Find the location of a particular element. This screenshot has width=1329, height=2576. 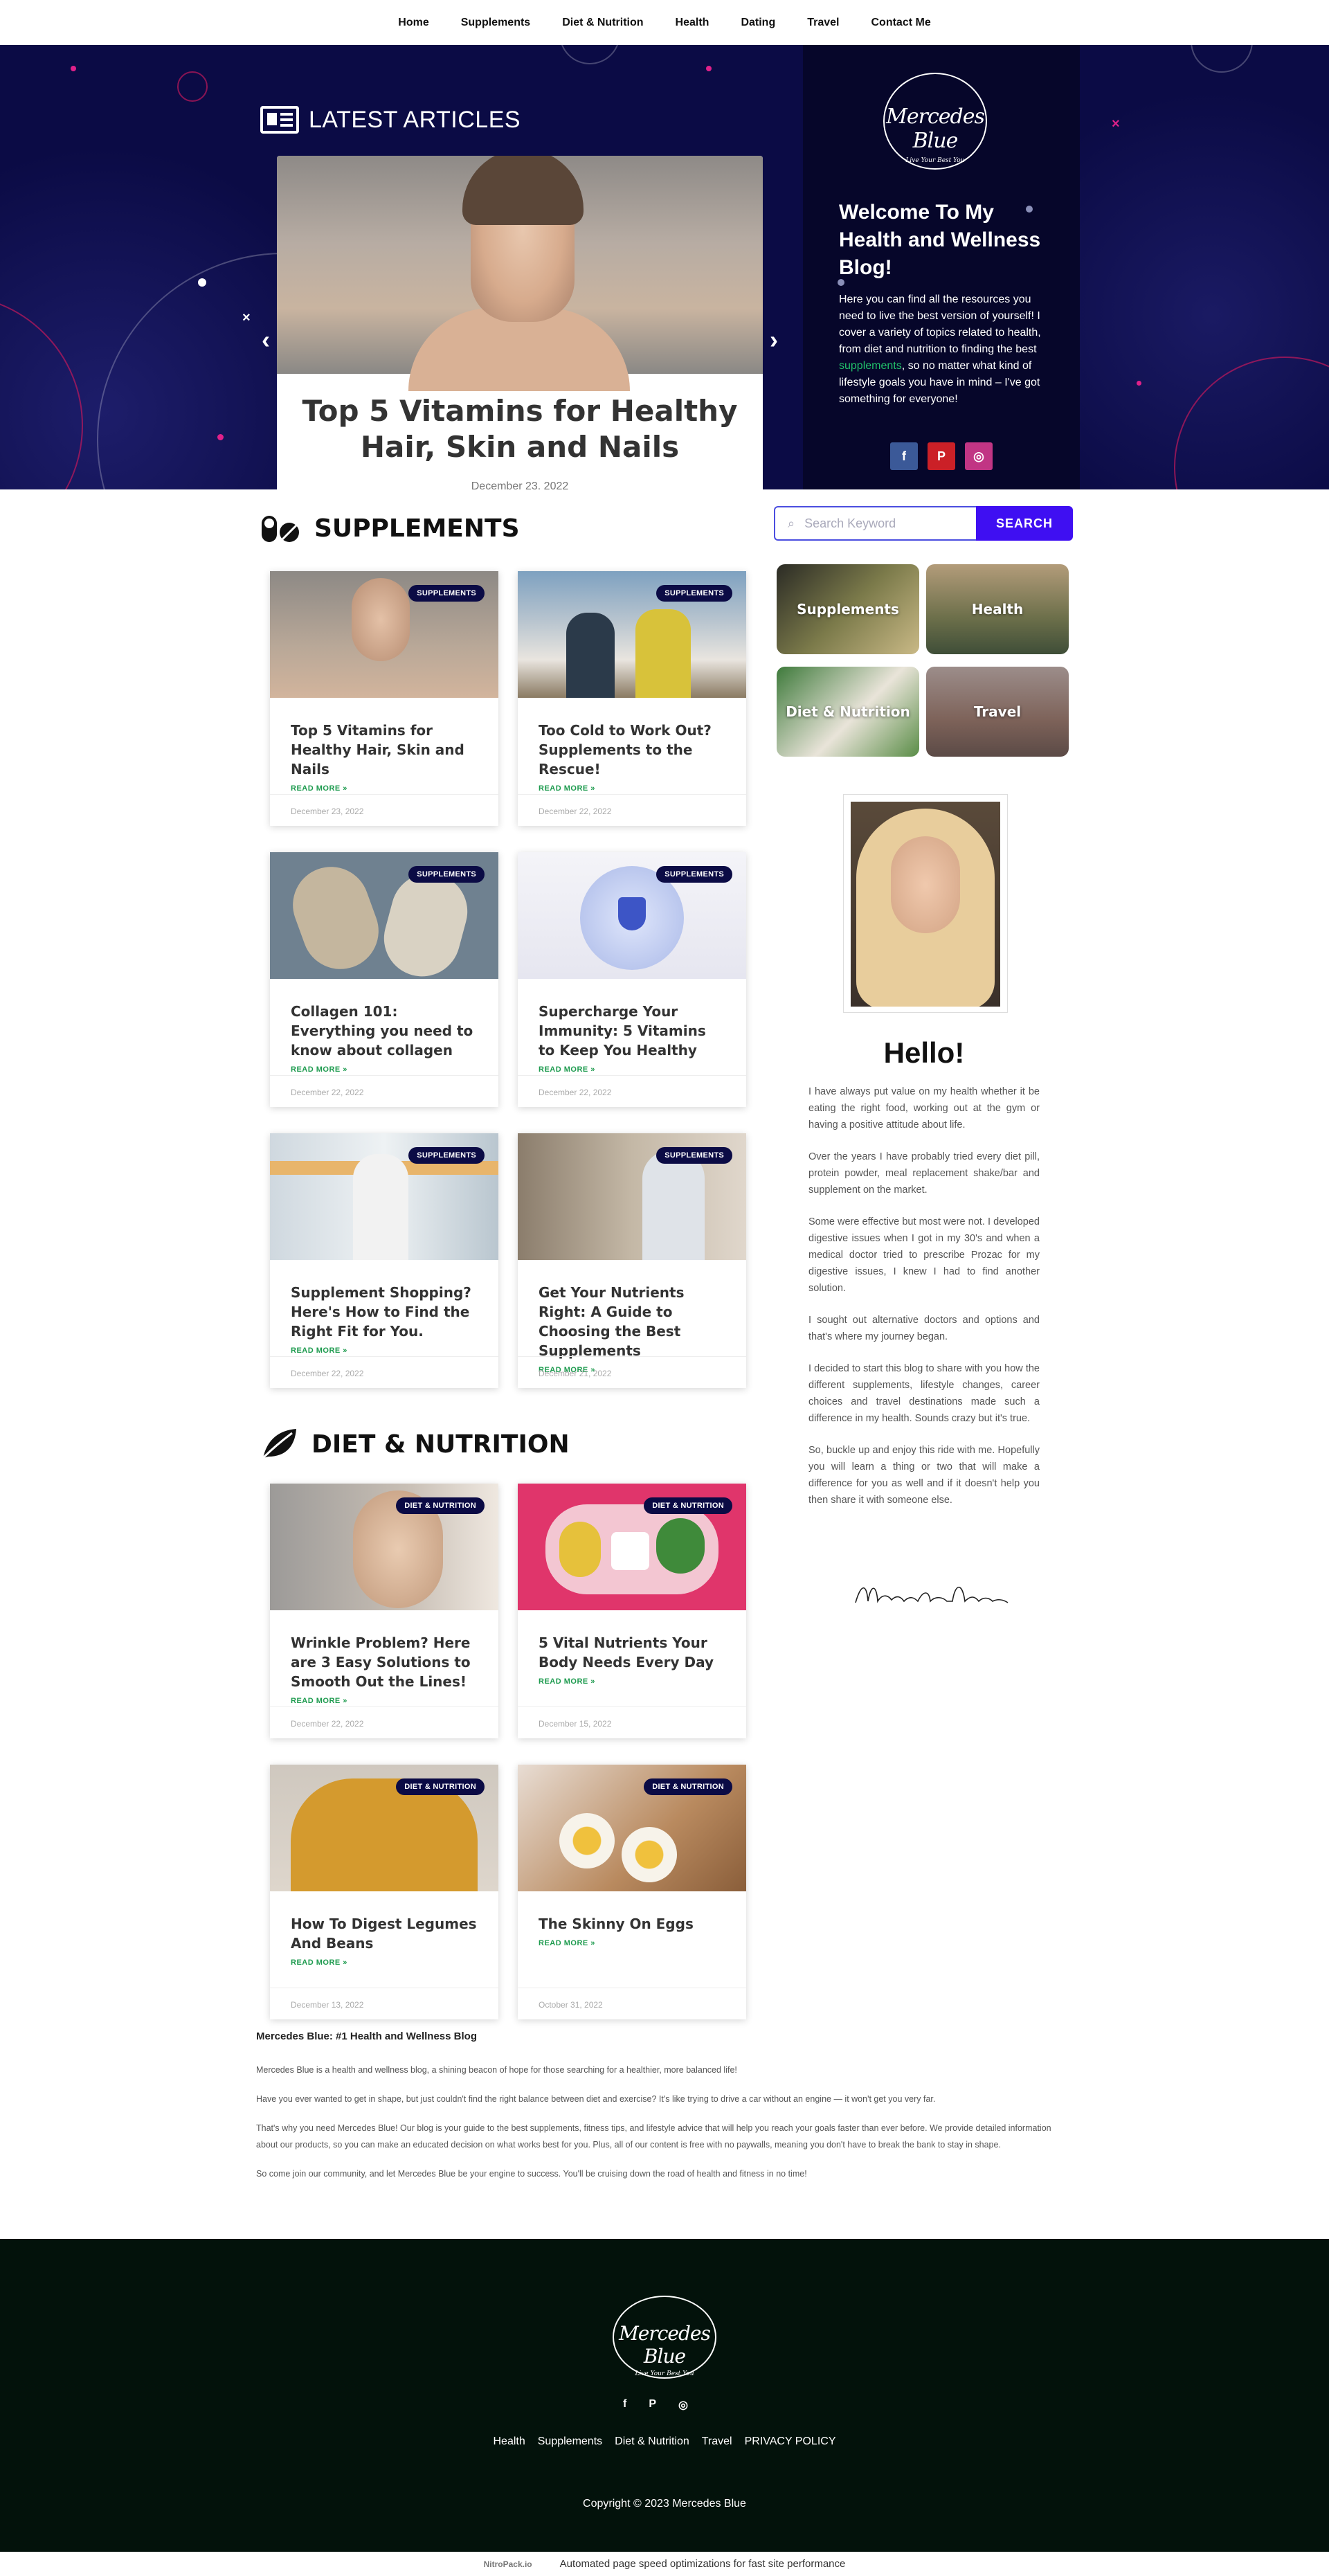

search-form: ⌕ Search Keyword SEARCH is located at coordinates (923, 523).